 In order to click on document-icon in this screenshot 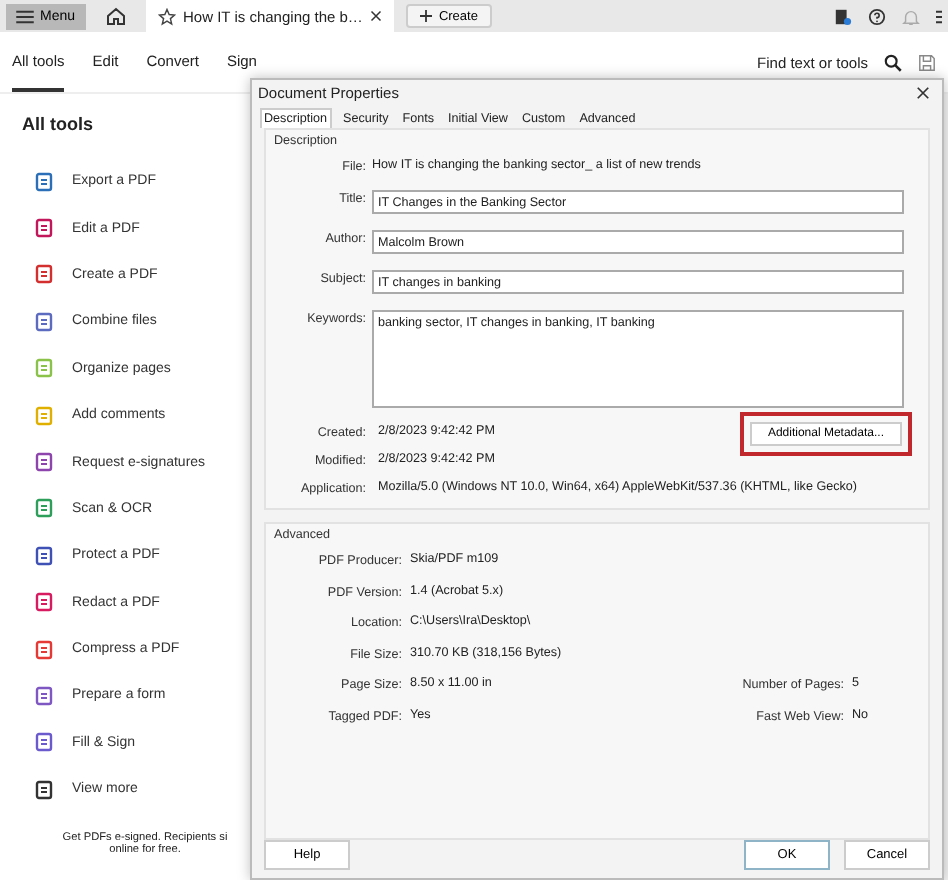, I will do `click(843, 16)`.